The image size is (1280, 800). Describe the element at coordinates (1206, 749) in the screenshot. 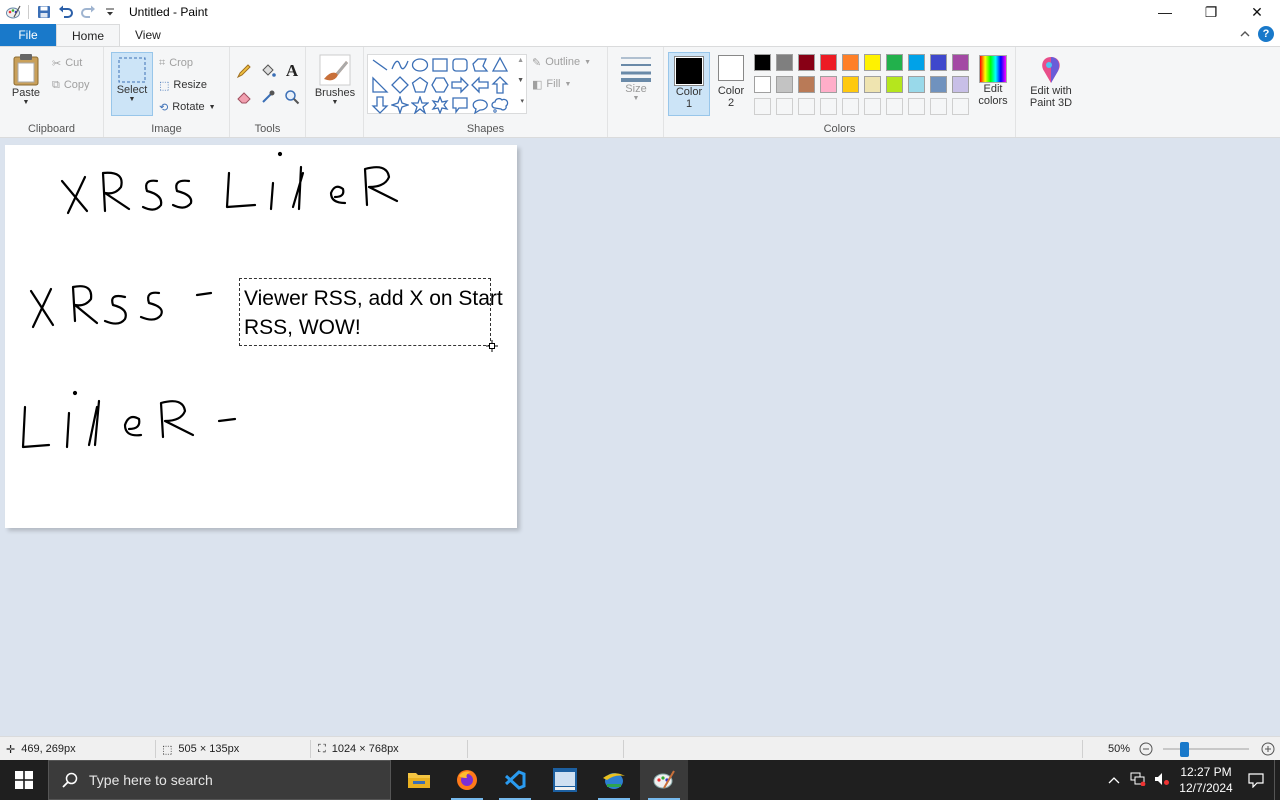

I see `zoom-slider-track` at that location.